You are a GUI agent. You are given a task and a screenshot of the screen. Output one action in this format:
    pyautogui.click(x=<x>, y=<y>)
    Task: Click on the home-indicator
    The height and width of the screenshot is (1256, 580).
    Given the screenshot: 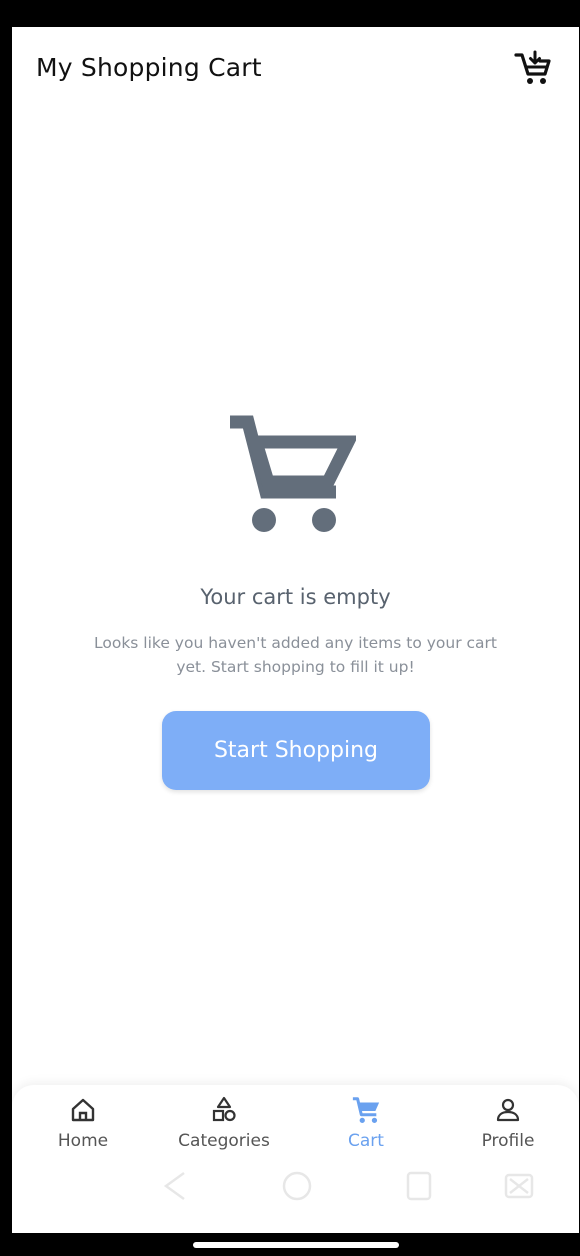 What is the action you would take?
    pyautogui.click(x=296, y=1245)
    